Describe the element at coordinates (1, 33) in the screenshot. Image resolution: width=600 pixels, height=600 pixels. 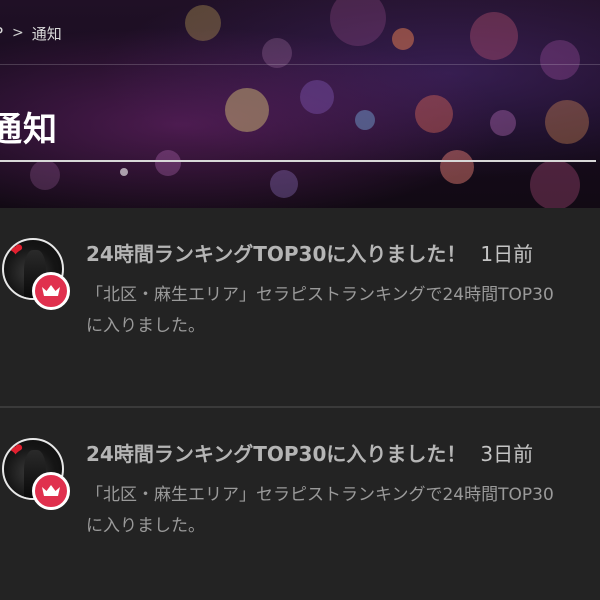
I see `breadcrumb-home-link: P` at that location.